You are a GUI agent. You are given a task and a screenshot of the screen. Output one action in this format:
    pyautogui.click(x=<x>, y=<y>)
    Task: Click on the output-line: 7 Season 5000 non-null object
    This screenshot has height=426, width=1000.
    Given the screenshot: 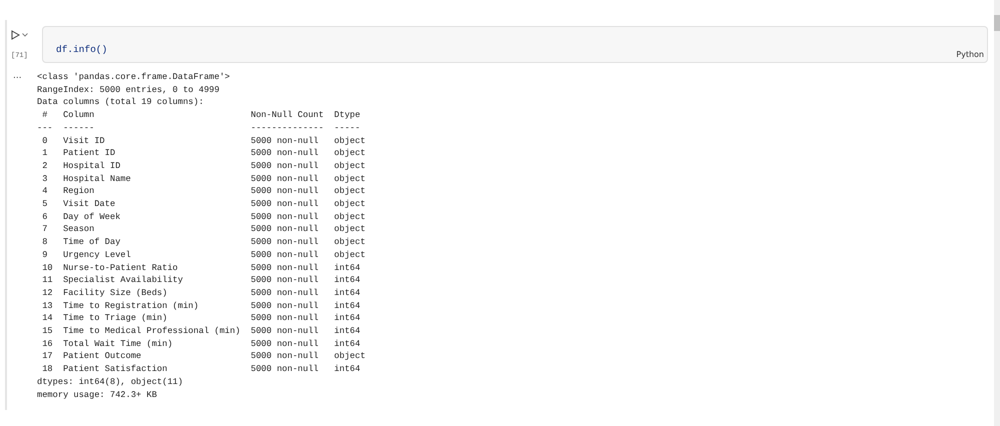 What is the action you would take?
    pyautogui.click(x=203, y=229)
    